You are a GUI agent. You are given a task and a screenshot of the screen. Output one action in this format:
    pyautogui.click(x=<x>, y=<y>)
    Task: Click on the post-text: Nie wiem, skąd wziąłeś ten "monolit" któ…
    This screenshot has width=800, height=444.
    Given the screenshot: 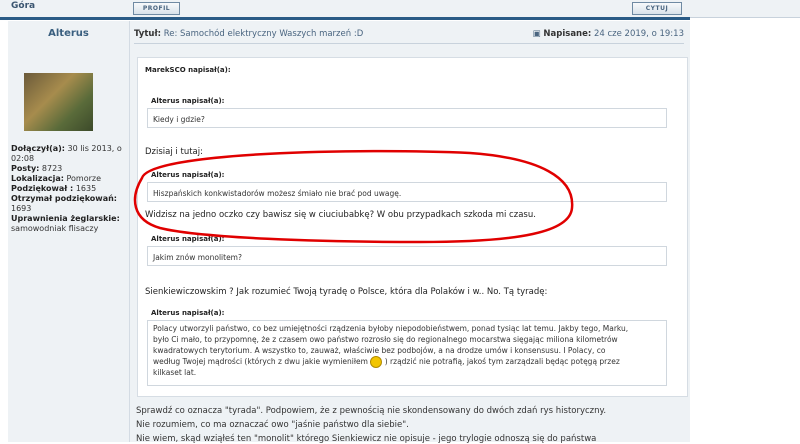 What is the action you would take?
    pyautogui.click(x=366, y=439)
    